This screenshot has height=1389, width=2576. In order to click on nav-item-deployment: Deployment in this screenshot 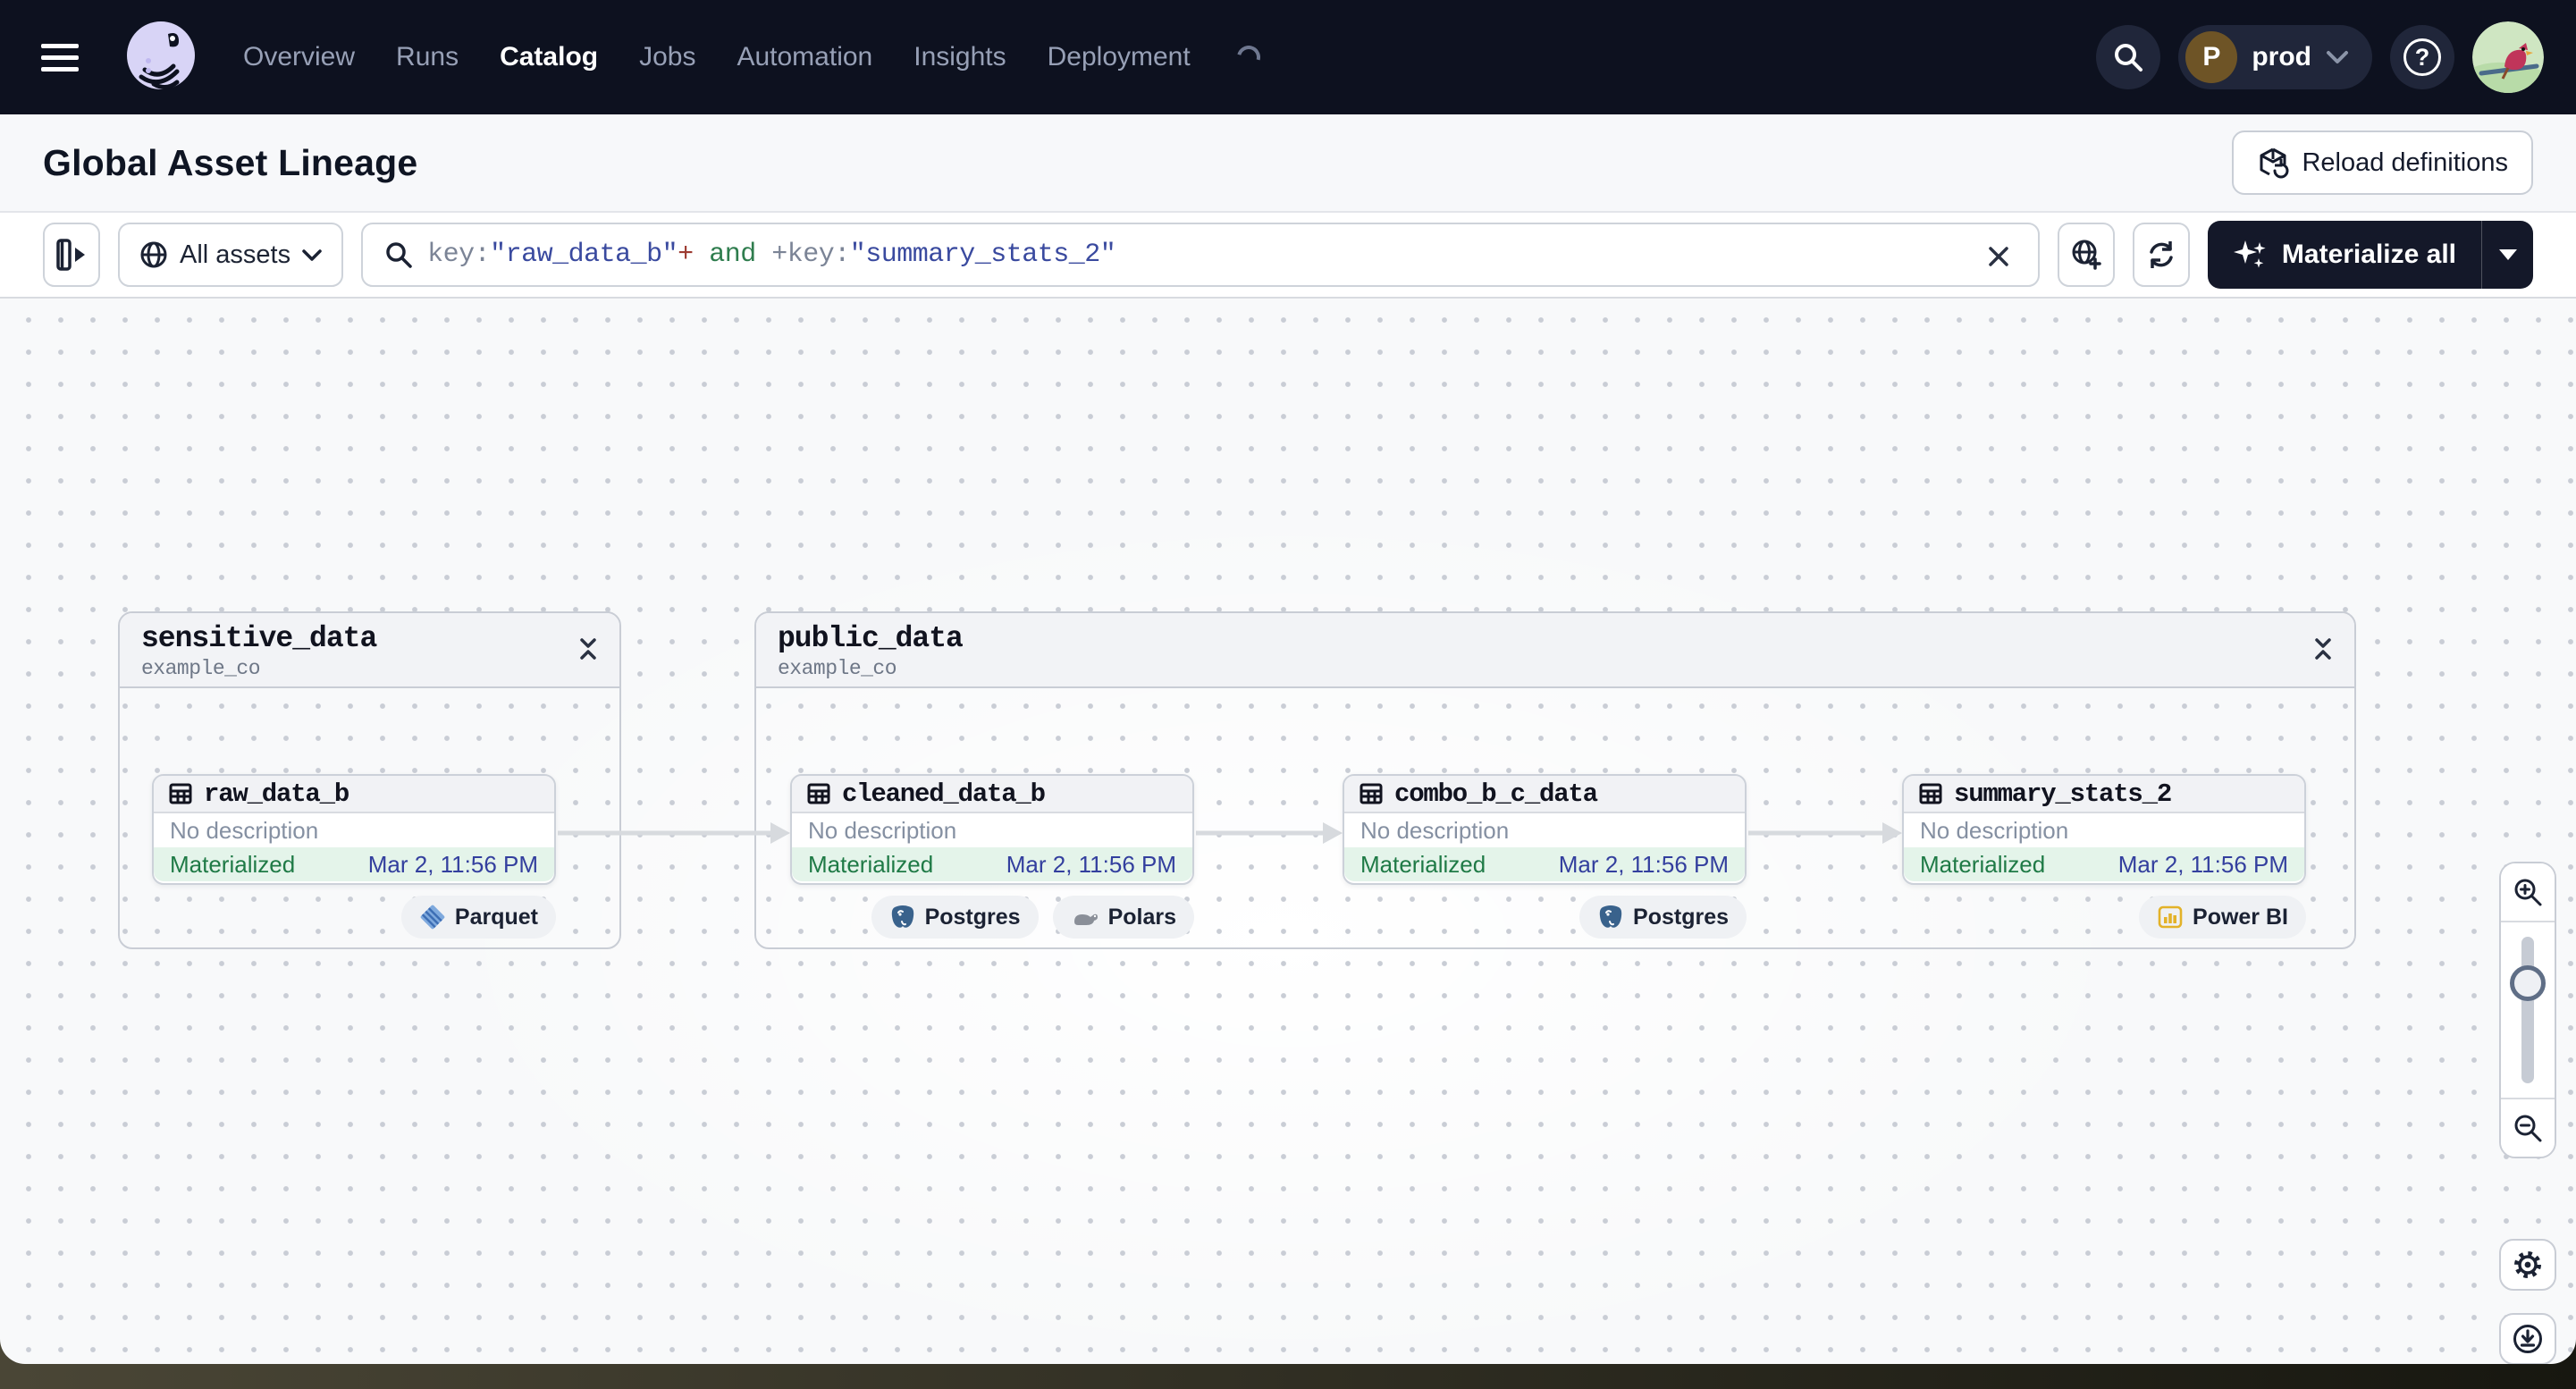, I will do `click(1119, 57)`.